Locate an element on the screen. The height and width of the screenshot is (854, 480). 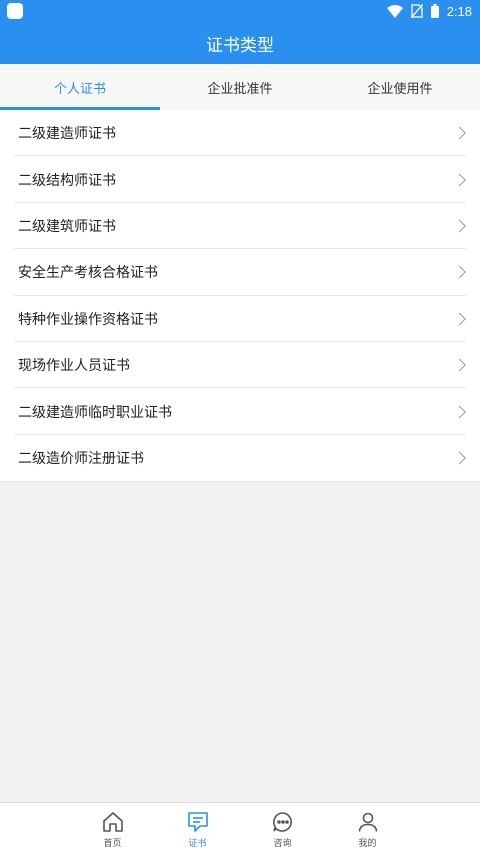
list-item: 二级结构师证书 is located at coordinates (240, 180).